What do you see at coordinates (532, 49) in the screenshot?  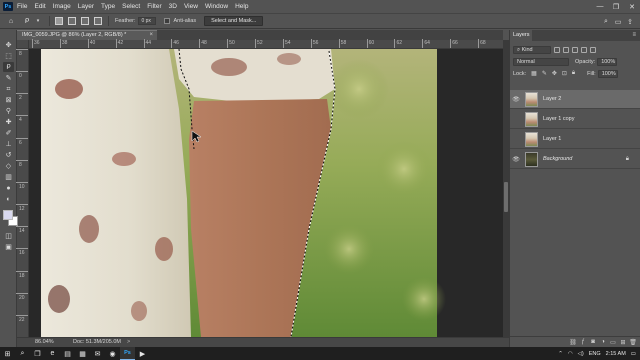 I see `filter-kind-select: ⌕ Kind` at bounding box center [532, 49].